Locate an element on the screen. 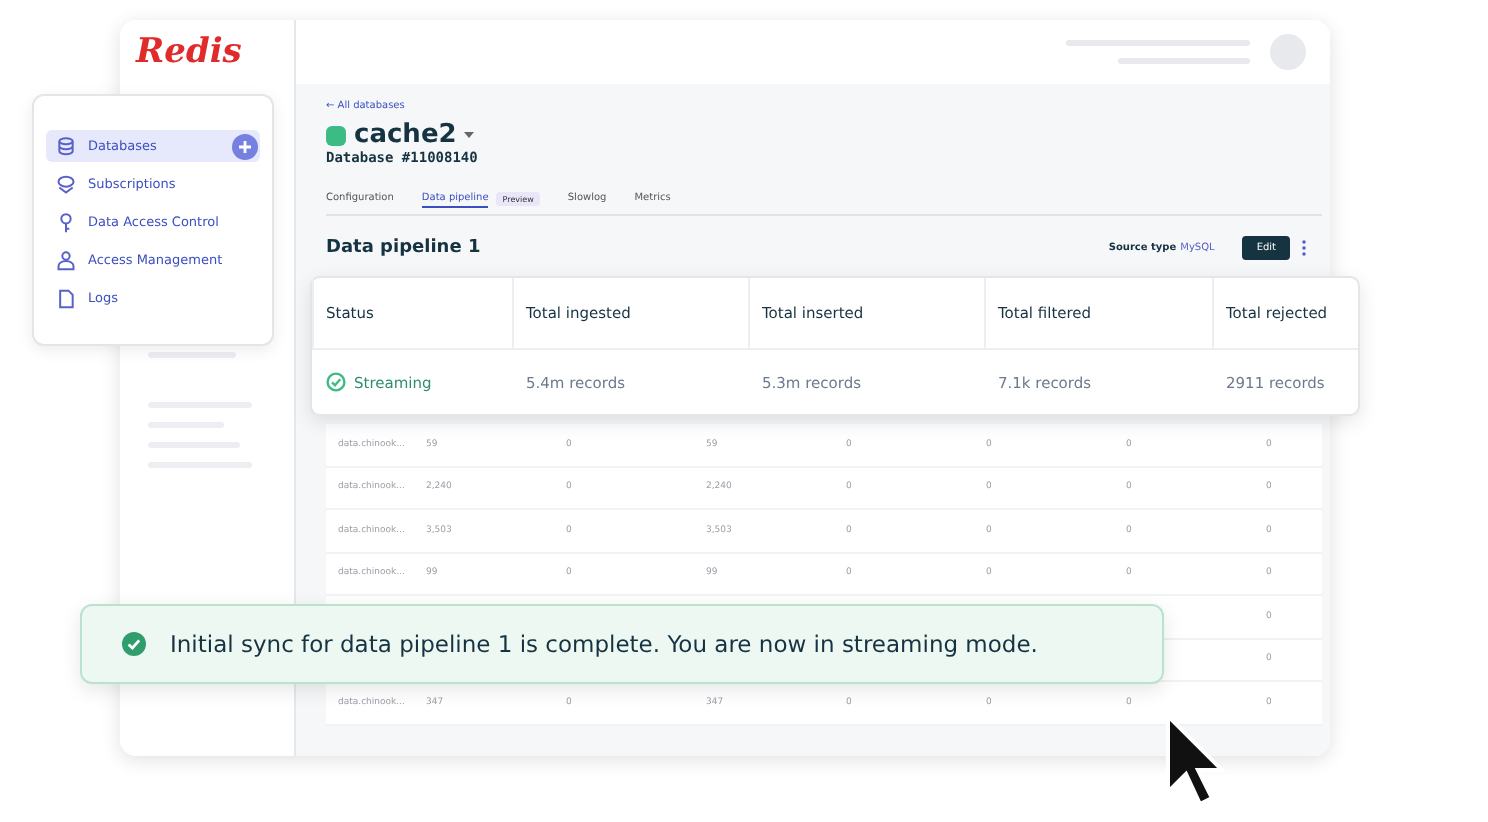  person-icon is located at coordinates (66, 260).